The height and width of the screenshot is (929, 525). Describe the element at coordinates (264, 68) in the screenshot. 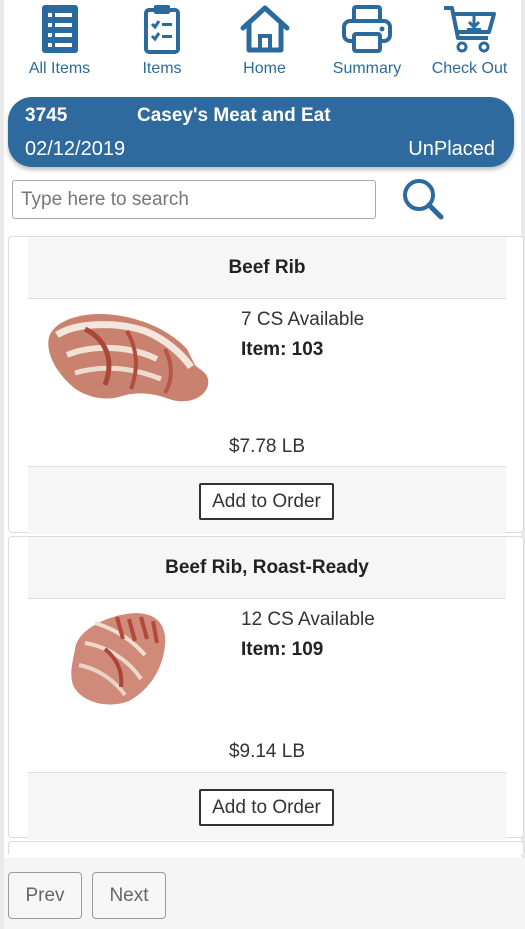

I see `nav-label: Home` at that location.